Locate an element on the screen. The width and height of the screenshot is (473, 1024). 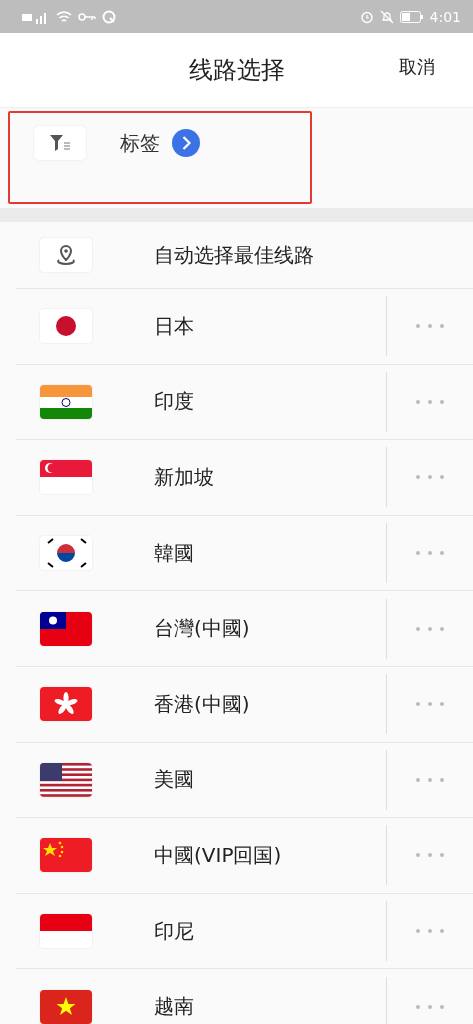
route-name: 印尼 is located at coordinates (270, 931).